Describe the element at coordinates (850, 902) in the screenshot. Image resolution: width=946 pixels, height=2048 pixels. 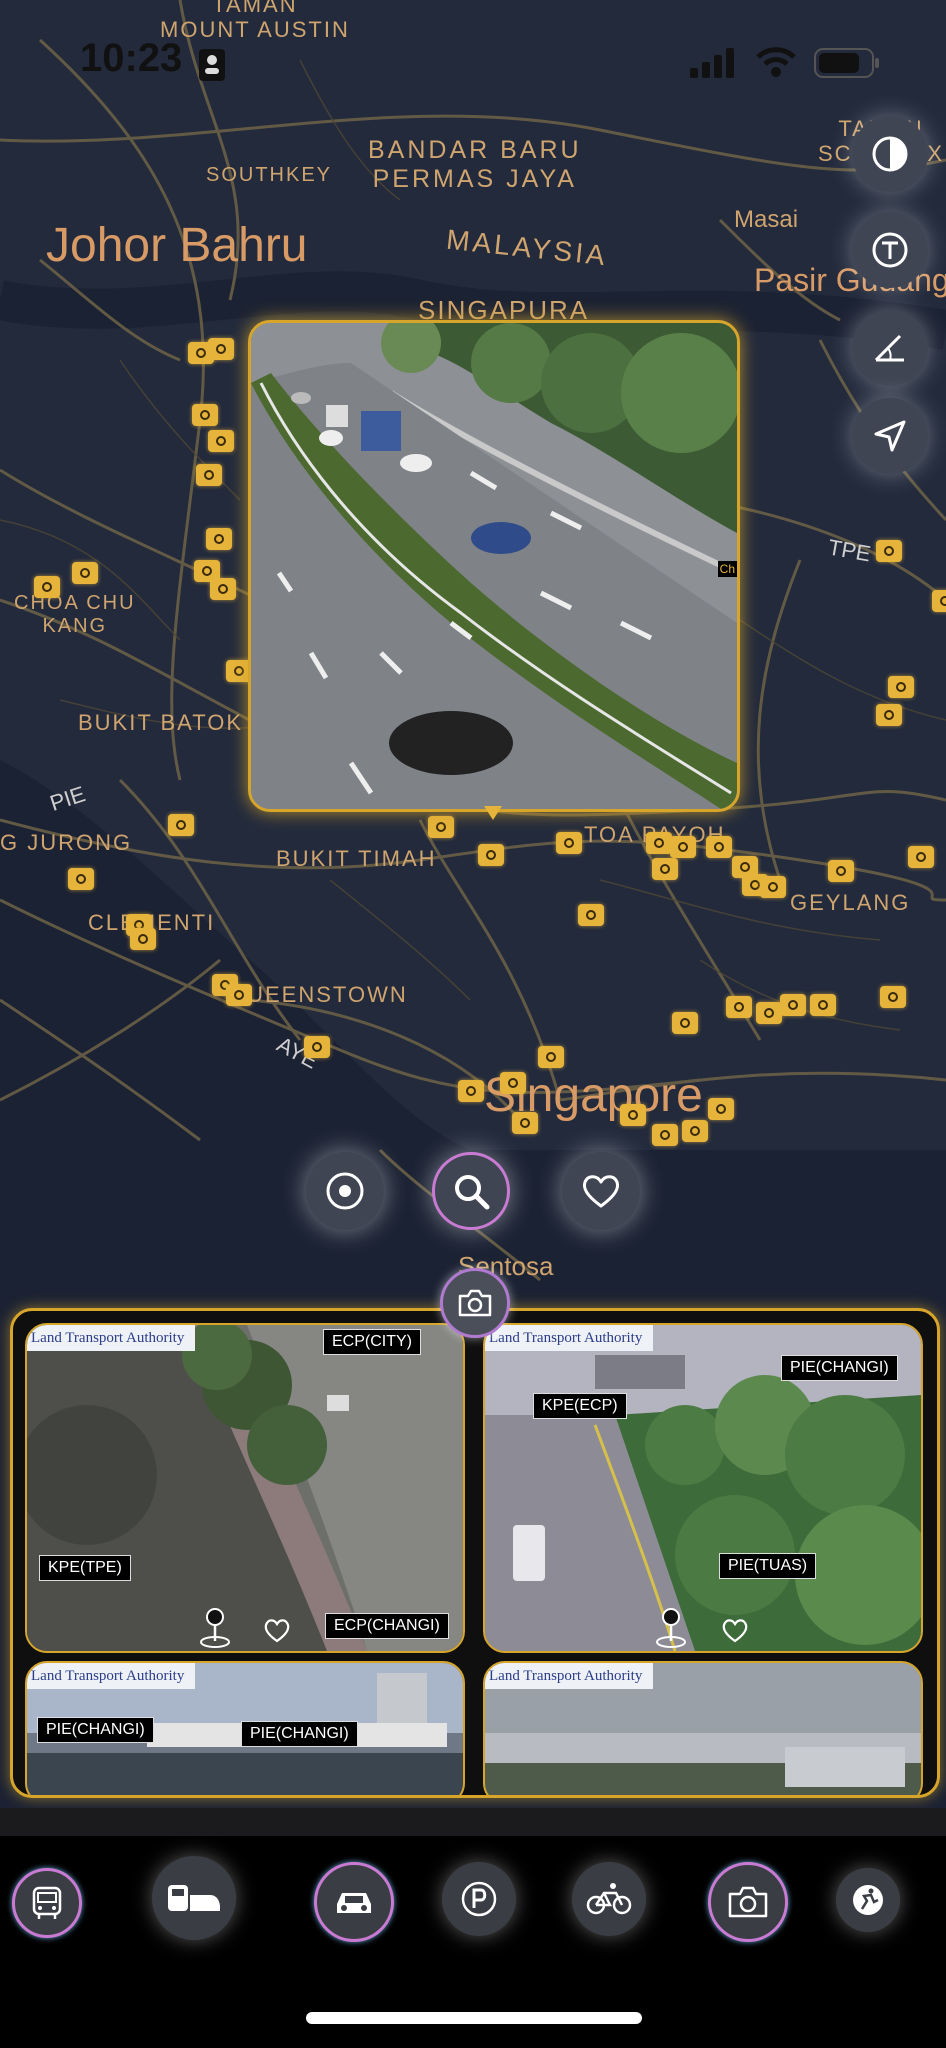
I see `label-geylang: GEYLANG` at that location.